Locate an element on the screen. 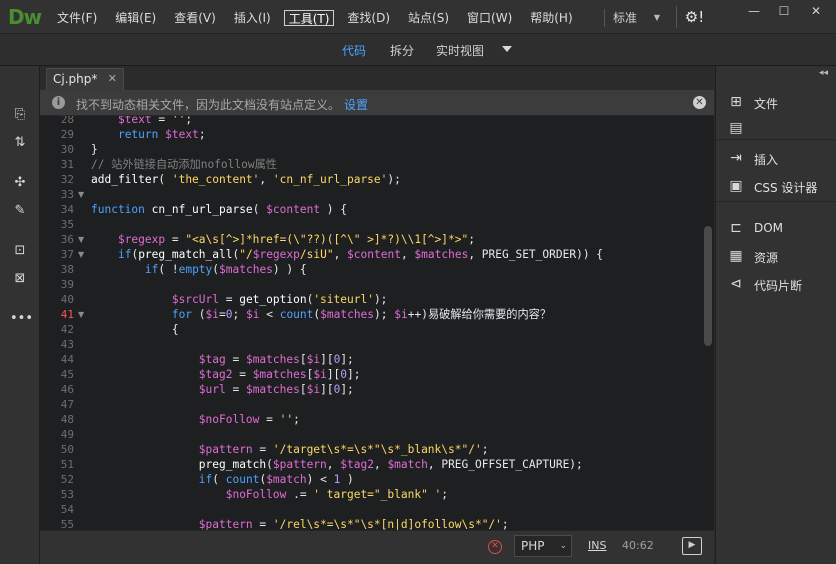 This screenshot has width=836, height=564. close-window-button: ✕ is located at coordinates (816, 11).